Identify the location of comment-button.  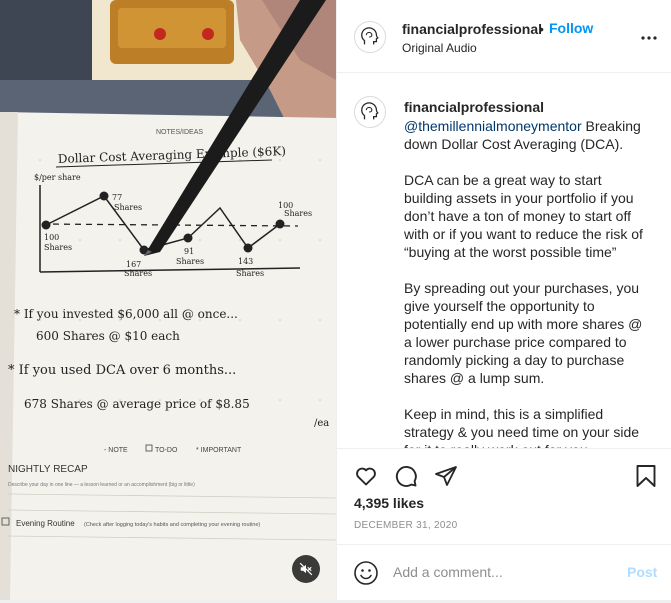
(406, 476).